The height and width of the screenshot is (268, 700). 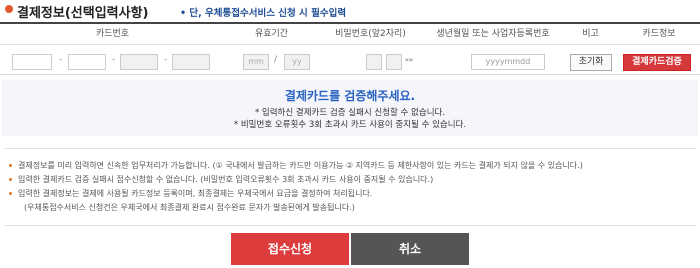 What do you see at coordinates (409, 61) in the screenshot?
I see `password-mask-suffix: **` at bounding box center [409, 61].